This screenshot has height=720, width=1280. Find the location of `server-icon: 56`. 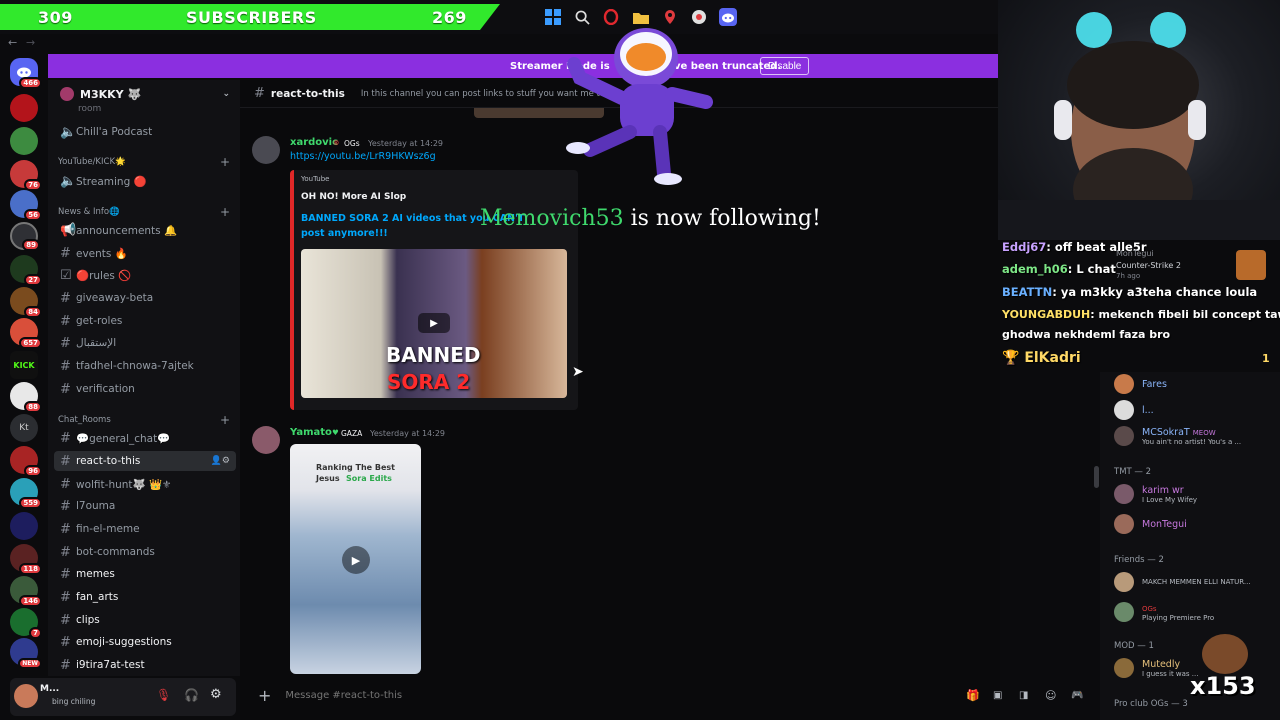

server-icon: 56 is located at coordinates (26, 205).